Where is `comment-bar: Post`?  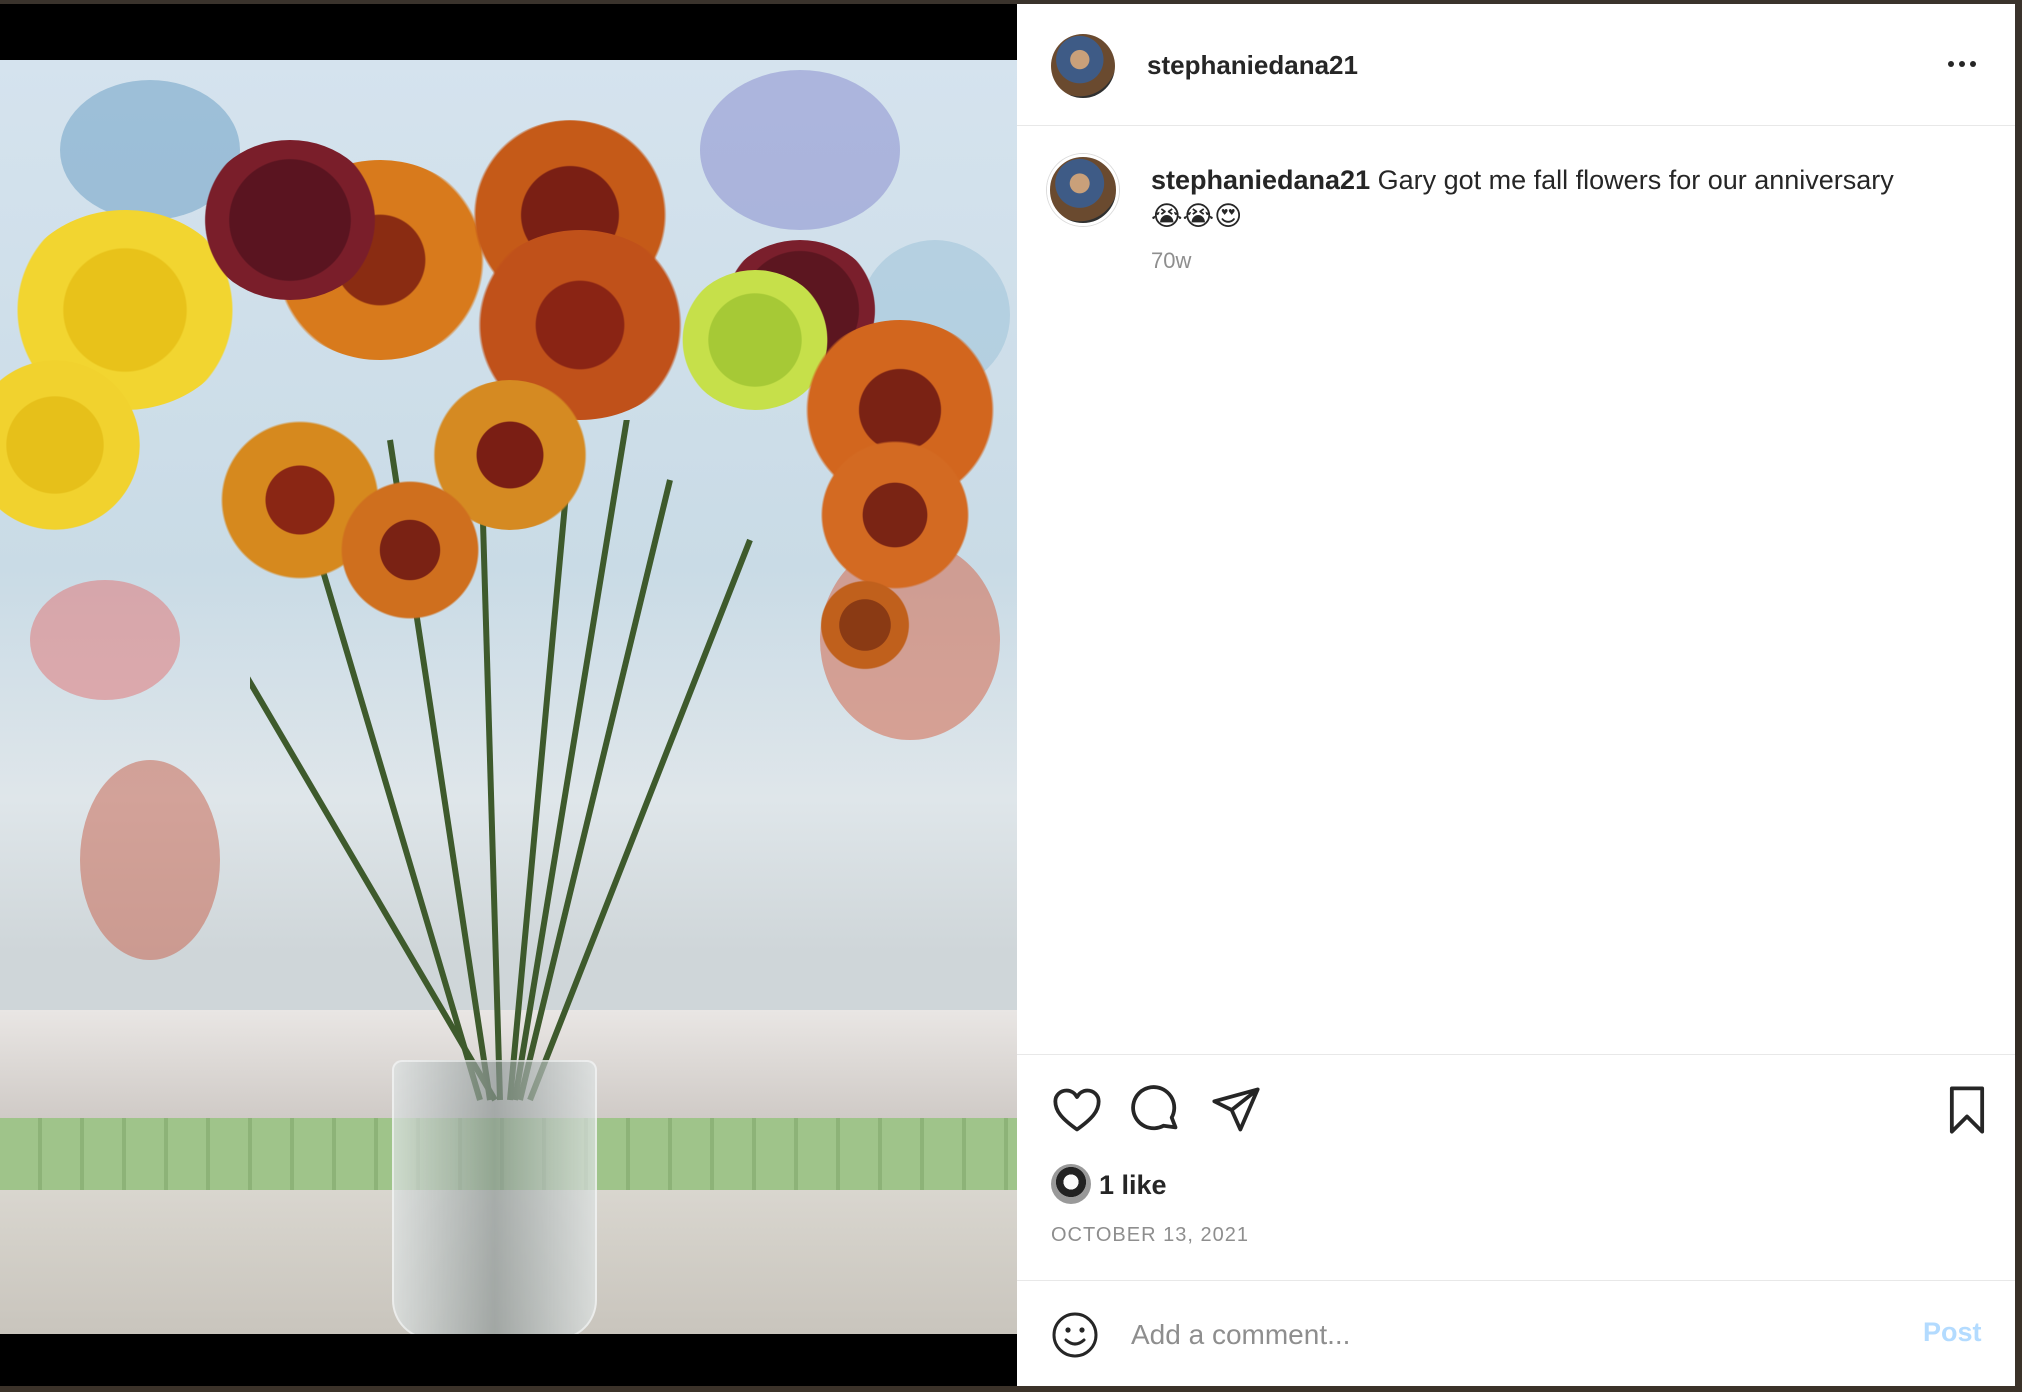 comment-bar: Post is located at coordinates (1516, 1333).